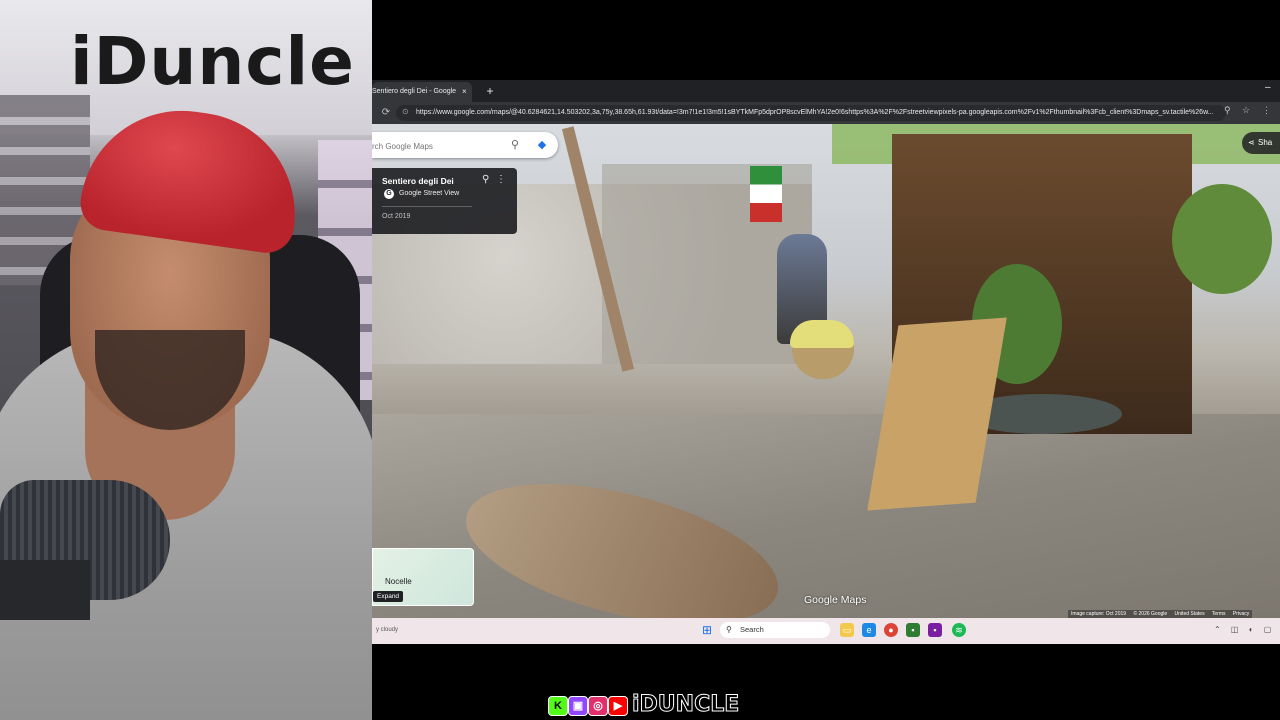 The image size is (1280, 720). What do you see at coordinates (891, 630) in the screenshot?
I see `chrome-icon: ●` at bounding box center [891, 630].